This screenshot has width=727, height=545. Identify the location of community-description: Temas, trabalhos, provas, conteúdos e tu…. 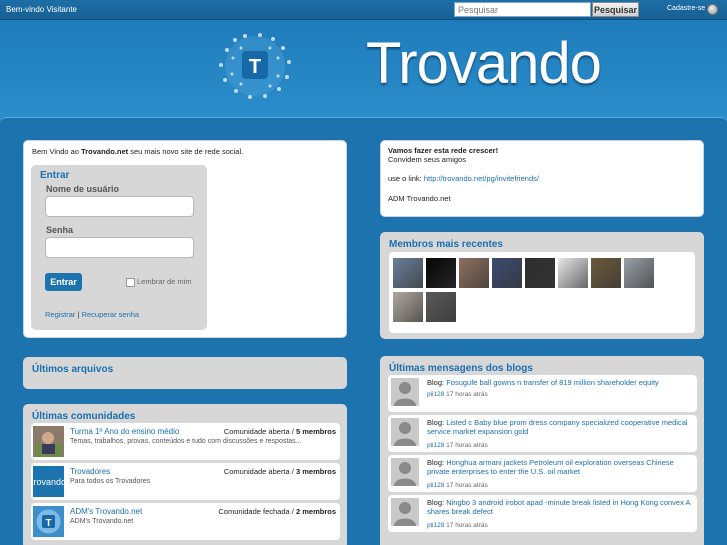
(186, 441).